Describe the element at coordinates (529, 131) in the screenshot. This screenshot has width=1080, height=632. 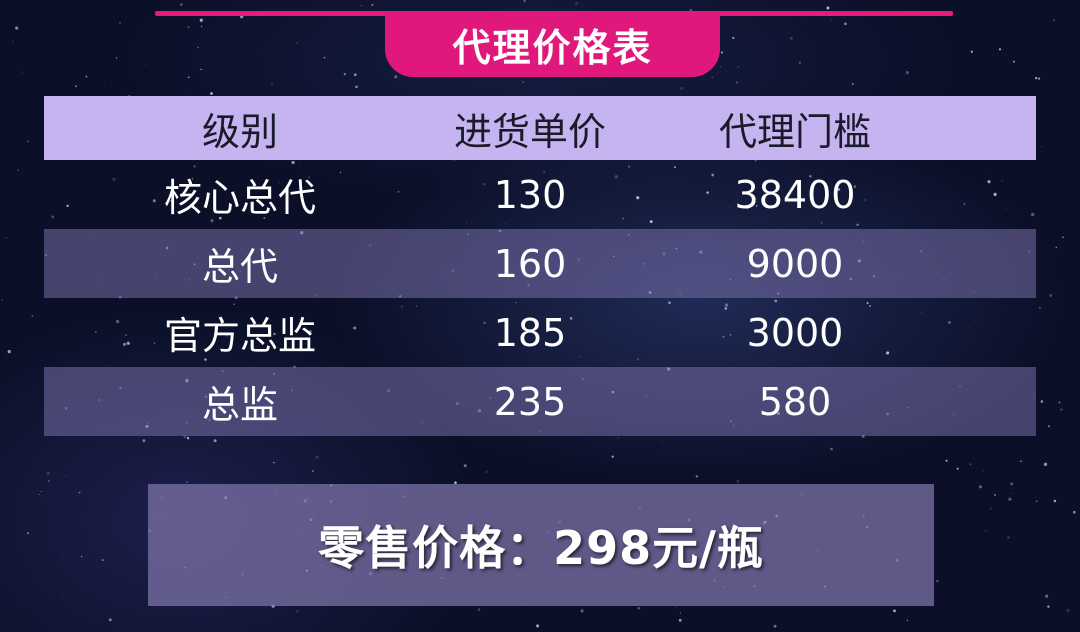
I see `header-unit-price: 进货单价` at that location.